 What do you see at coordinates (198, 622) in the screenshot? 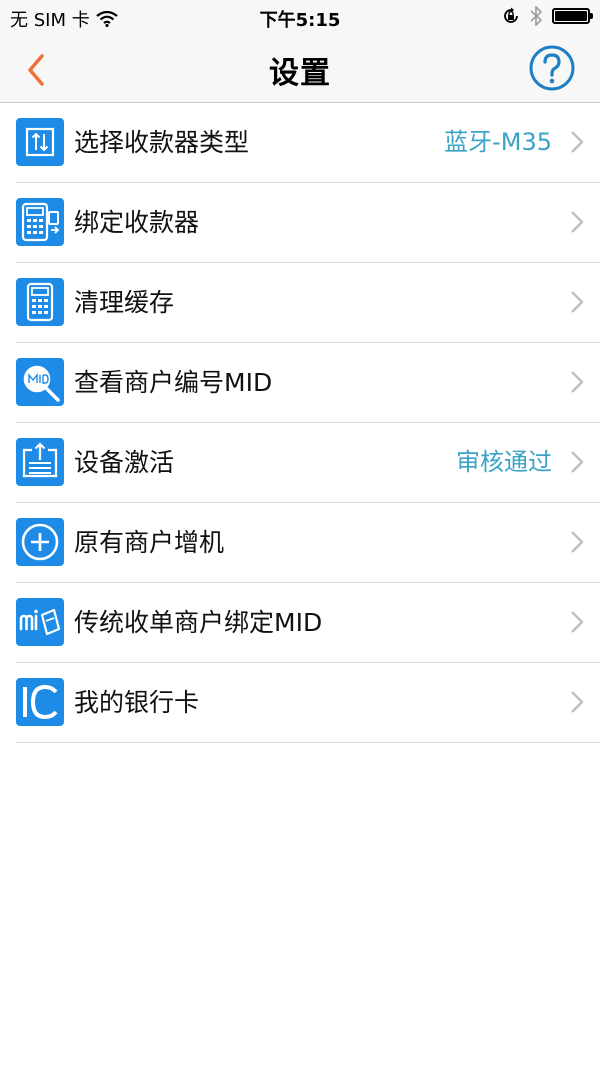
I see `settings-item-label: 传统收单商户绑定MID` at bounding box center [198, 622].